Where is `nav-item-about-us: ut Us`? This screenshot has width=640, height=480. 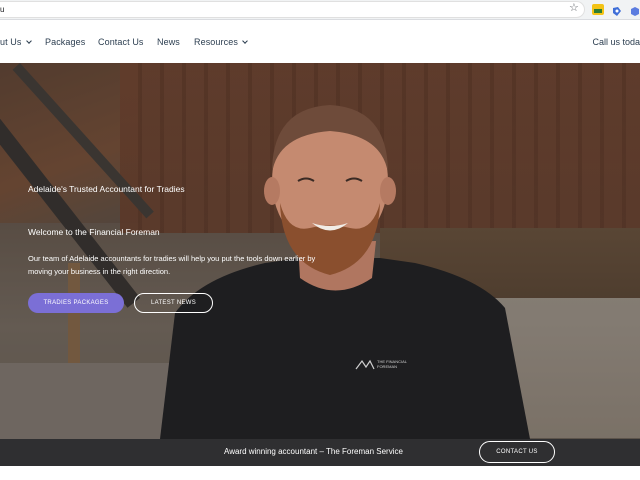 nav-item-about-us: ut Us is located at coordinates (16, 42).